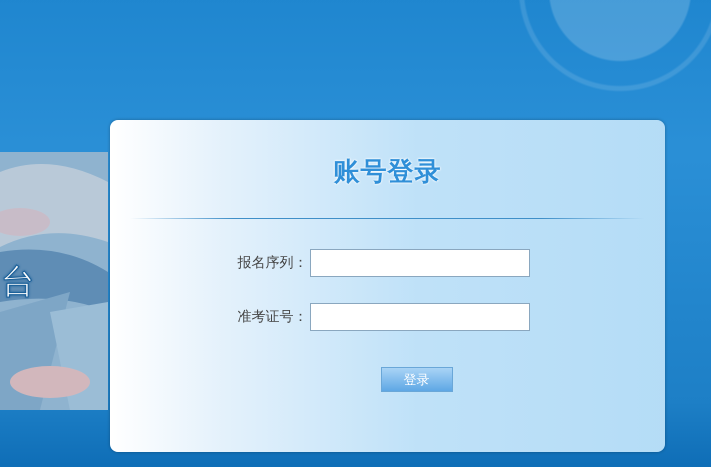  What do you see at coordinates (272, 317) in the screenshot?
I see `field-label: 准考证号：` at bounding box center [272, 317].